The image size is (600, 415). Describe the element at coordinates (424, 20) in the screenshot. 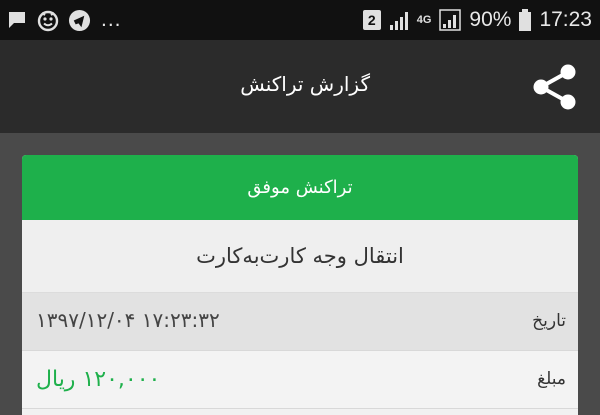

I see `network-type-icon: 4G` at that location.